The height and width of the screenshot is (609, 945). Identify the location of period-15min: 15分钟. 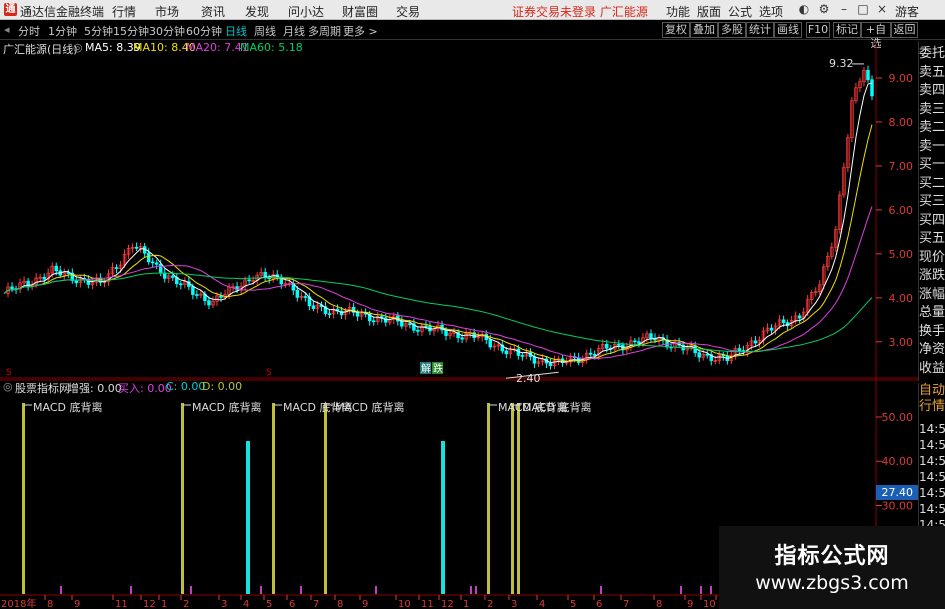
(131, 31).